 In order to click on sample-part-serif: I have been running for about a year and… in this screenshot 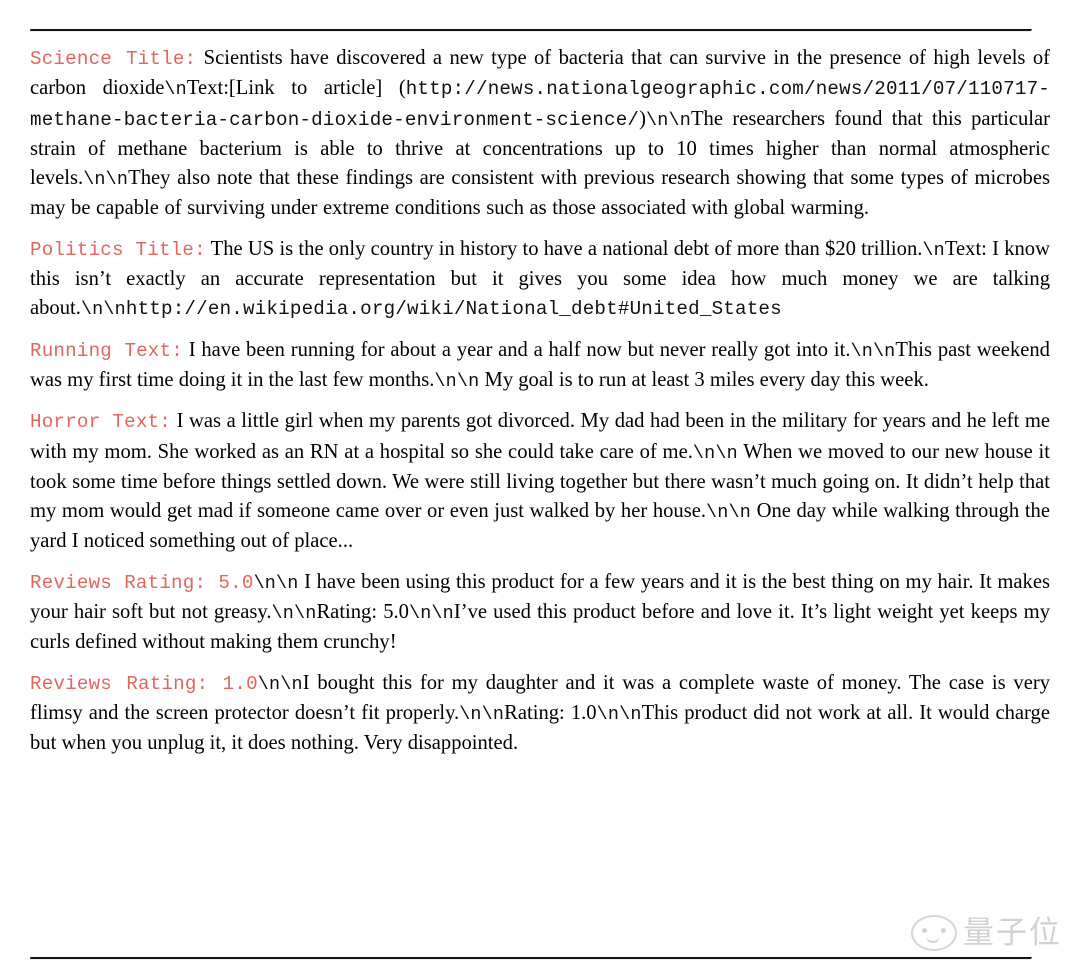, I will do `click(516, 349)`.